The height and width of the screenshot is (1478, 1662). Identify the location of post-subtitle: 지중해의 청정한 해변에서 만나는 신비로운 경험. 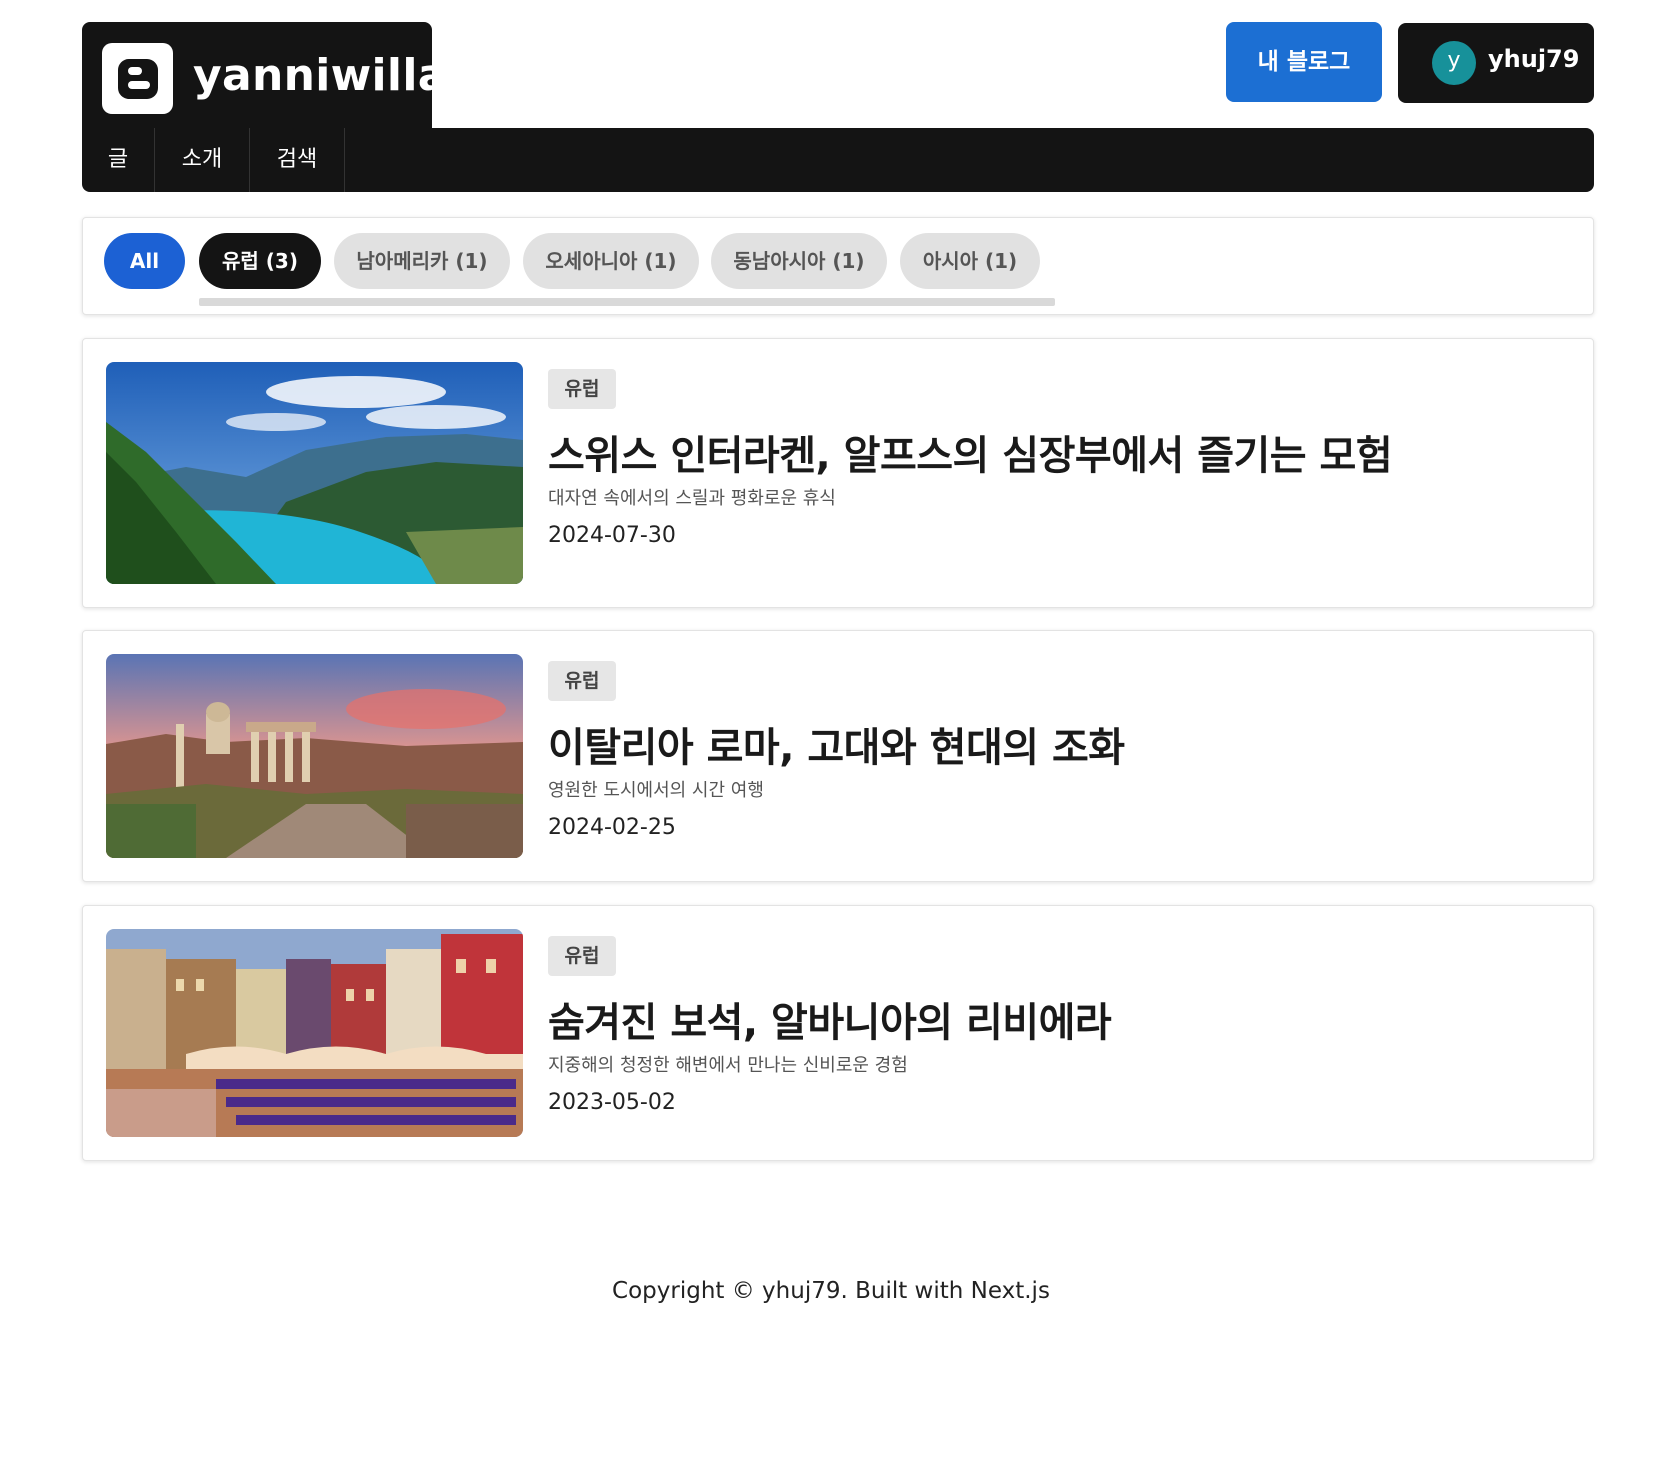
(728, 1065).